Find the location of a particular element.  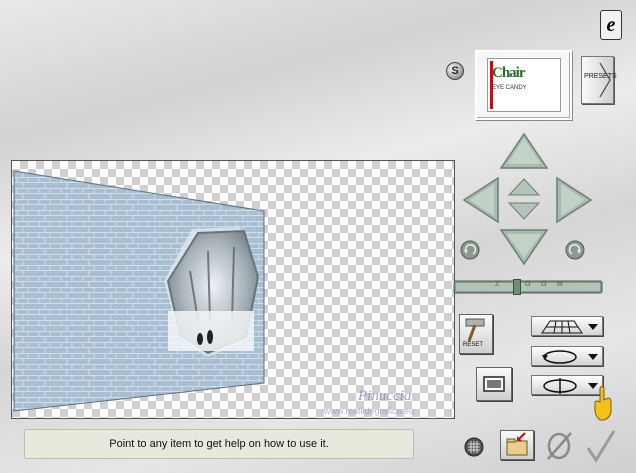

perspective-grid-button is located at coordinates (567, 326).